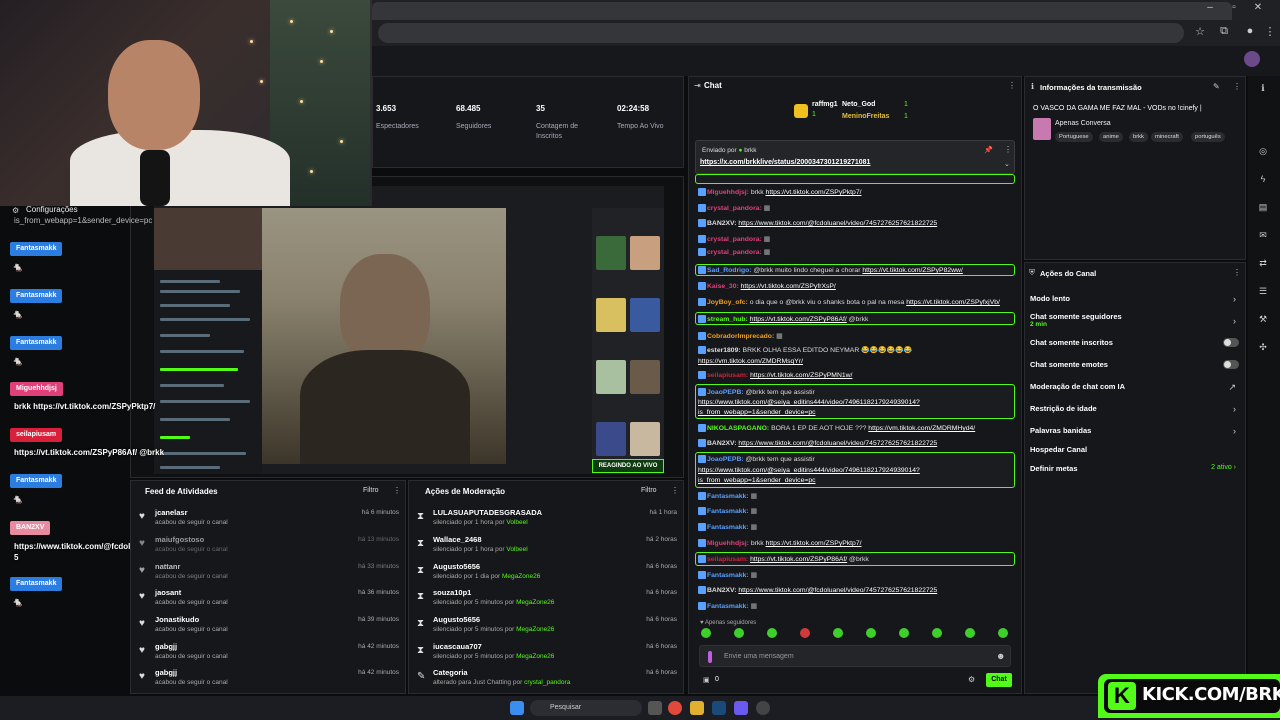 The width and height of the screenshot is (1280, 720). Describe the element at coordinates (1136, 387) in the screenshot. I see `action-ai-moderation: Moderação de chat com IA ↗` at that location.